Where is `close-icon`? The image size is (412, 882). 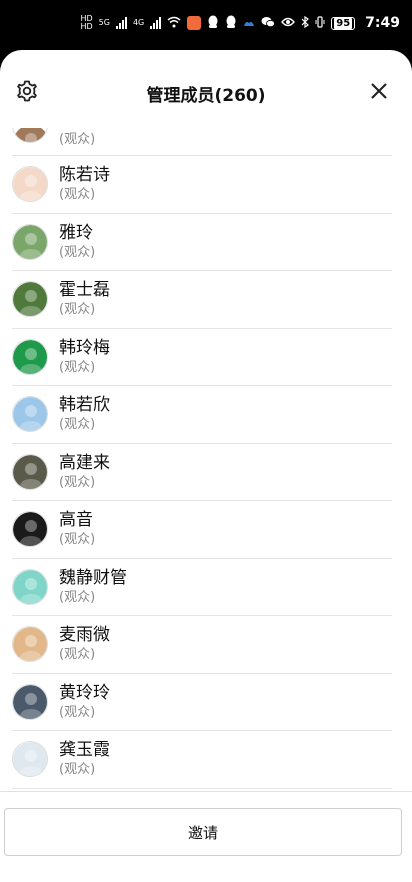
close-icon is located at coordinates (379, 93).